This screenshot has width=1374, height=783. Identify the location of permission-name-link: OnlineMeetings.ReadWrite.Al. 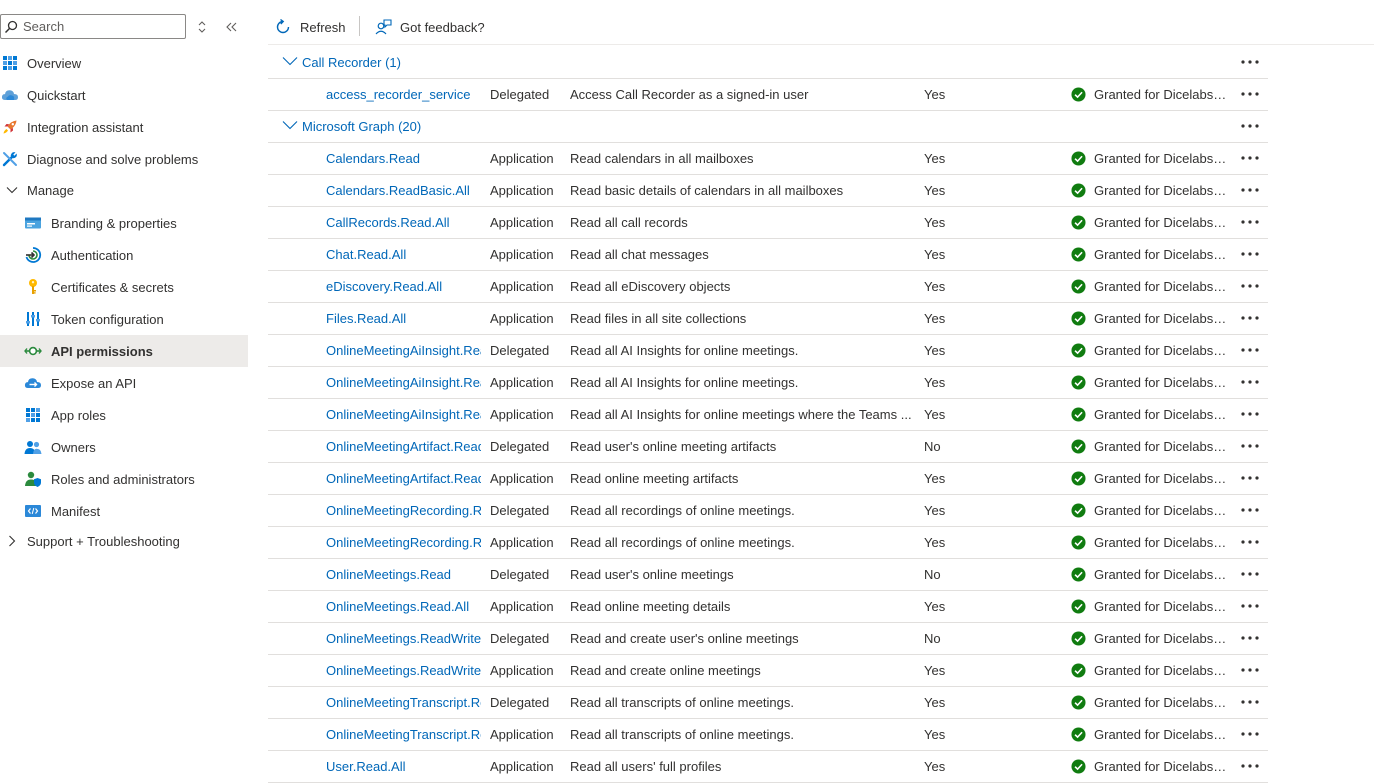
(403, 670).